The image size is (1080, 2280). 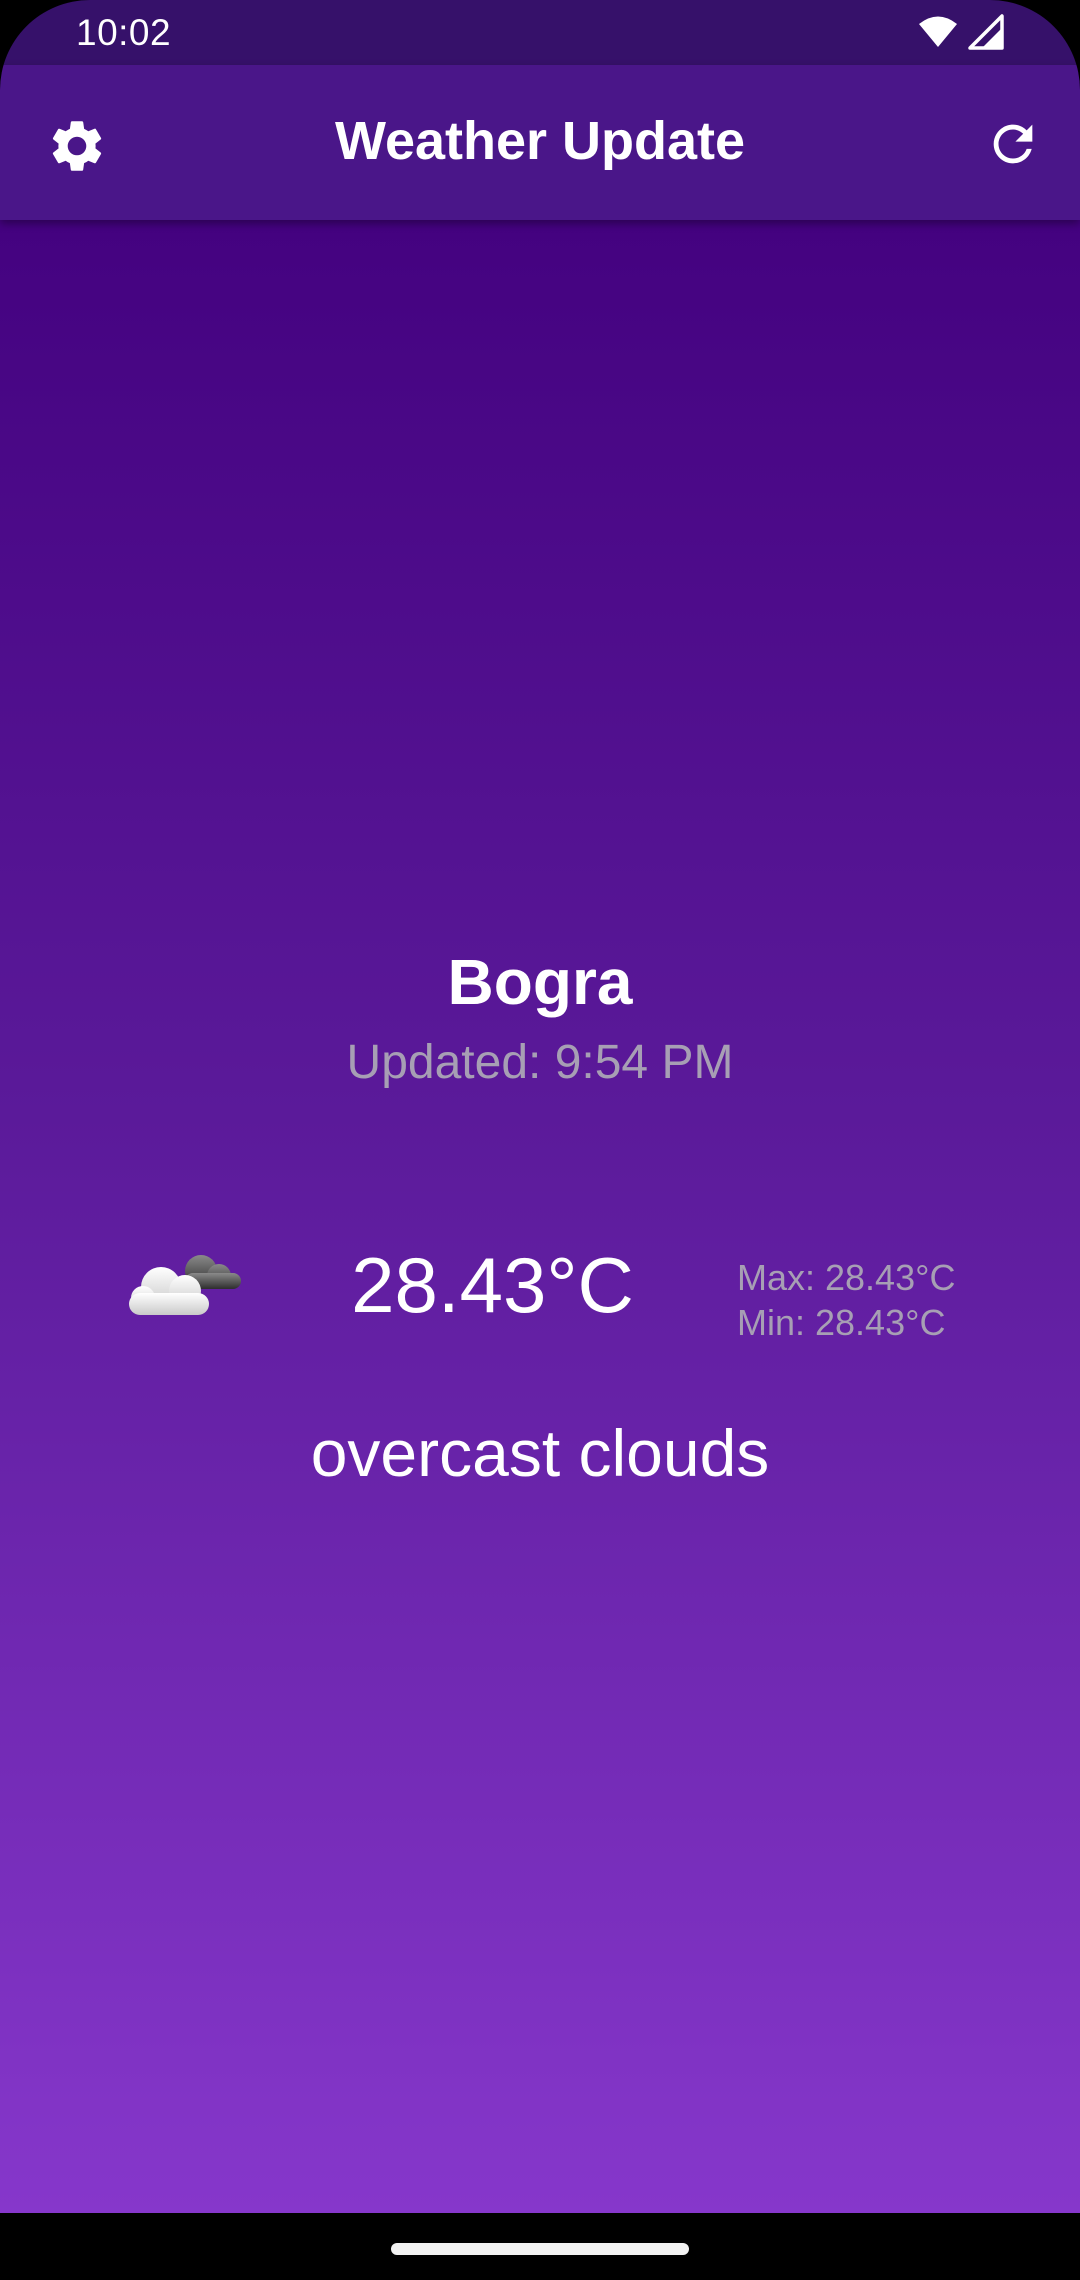 What do you see at coordinates (540, 32) in the screenshot?
I see `status-bar: 10:02` at bounding box center [540, 32].